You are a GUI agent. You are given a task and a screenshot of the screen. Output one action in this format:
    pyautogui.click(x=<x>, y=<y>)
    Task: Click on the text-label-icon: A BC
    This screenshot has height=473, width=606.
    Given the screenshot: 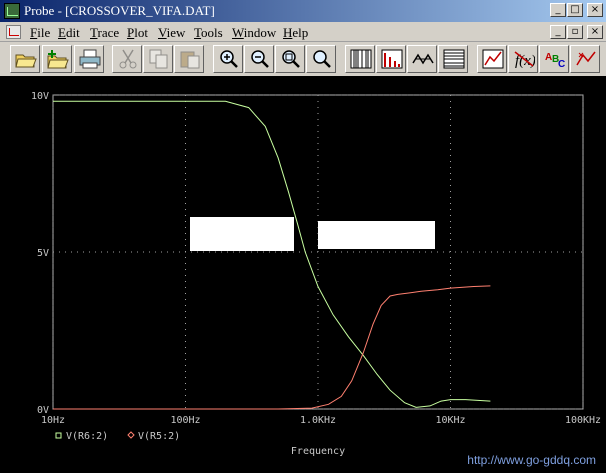 What is the action you would take?
    pyautogui.click(x=555, y=60)
    